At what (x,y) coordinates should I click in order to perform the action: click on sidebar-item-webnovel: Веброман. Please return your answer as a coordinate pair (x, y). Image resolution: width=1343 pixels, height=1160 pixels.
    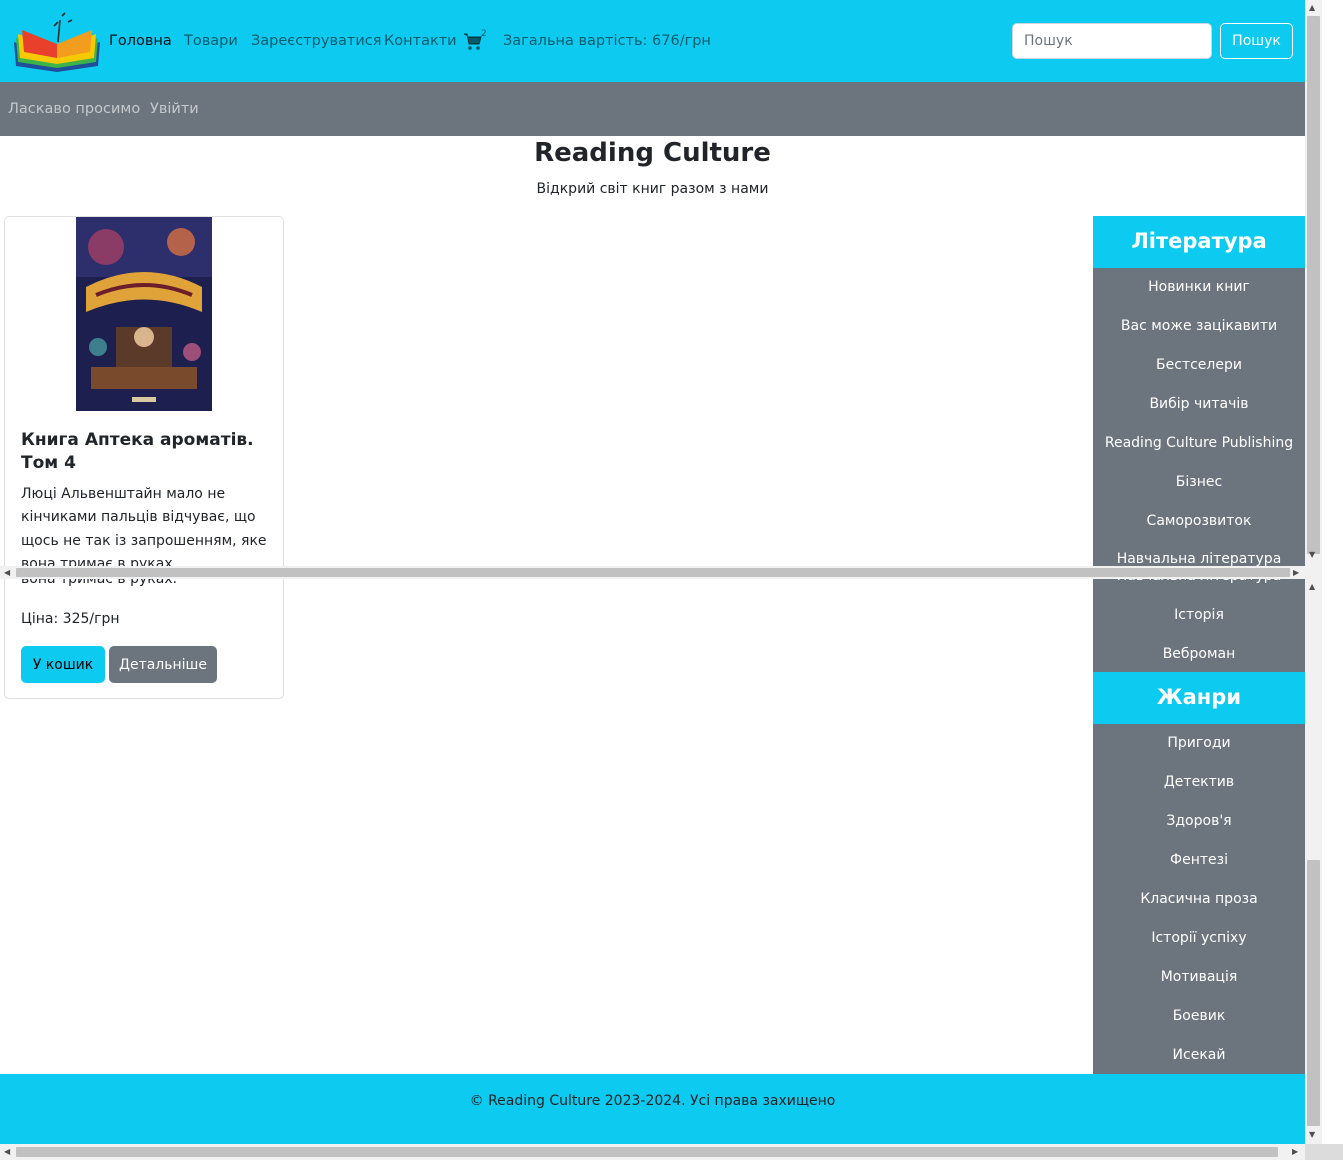
    Looking at the image, I should click on (1199, 654).